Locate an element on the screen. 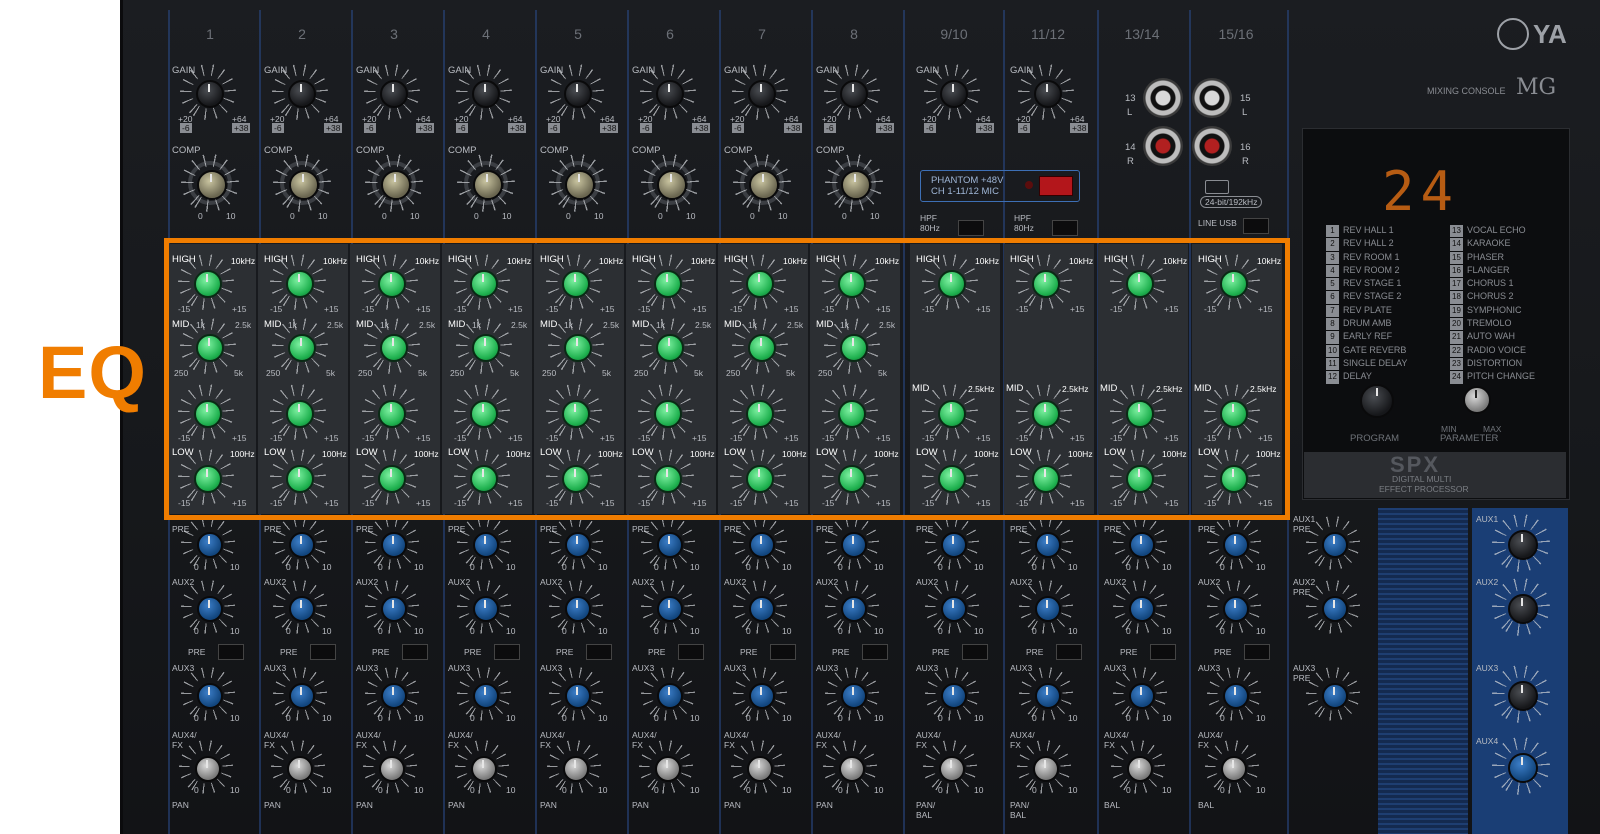 The height and width of the screenshot is (834, 1600). phantom-switch is located at coordinates (1056, 186).